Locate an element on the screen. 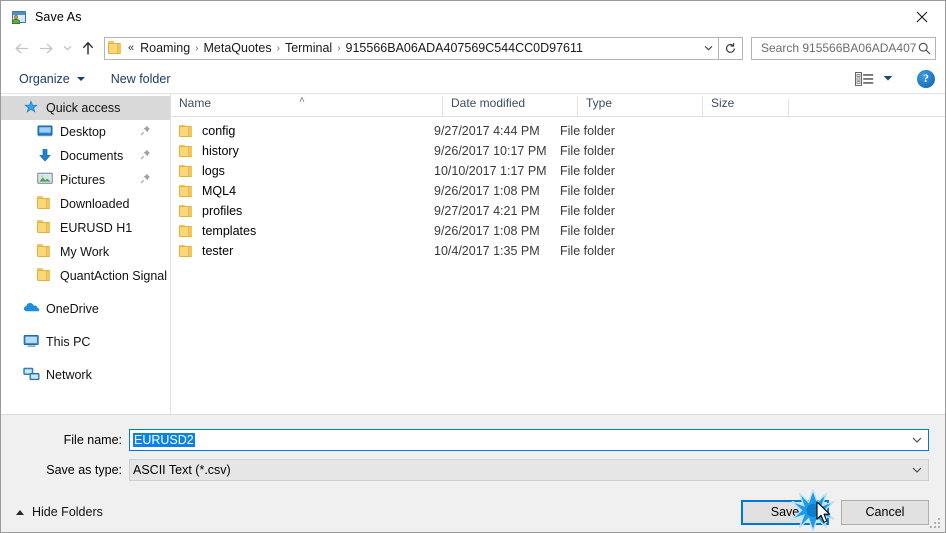 The width and height of the screenshot is (946, 533). save-as-type-dropdown-button is located at coordinates (917, 470).